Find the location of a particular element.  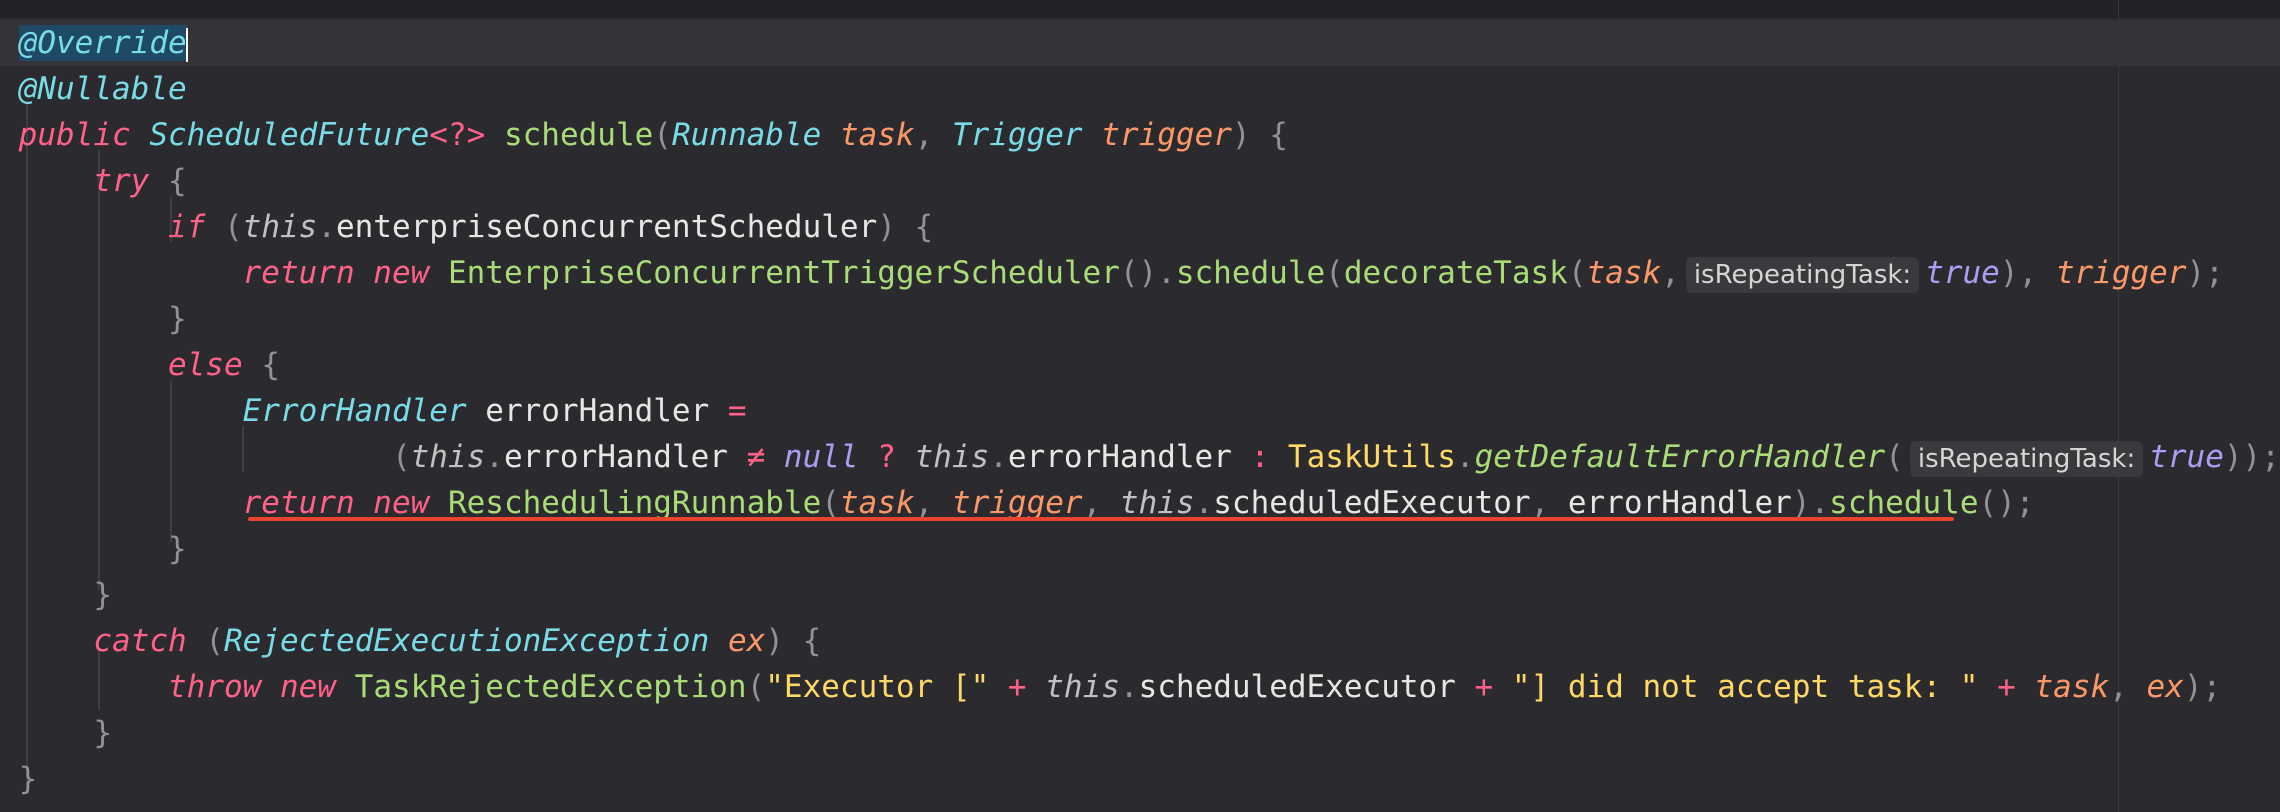

code-line-4: try { is located at coordinates (1140, 181).